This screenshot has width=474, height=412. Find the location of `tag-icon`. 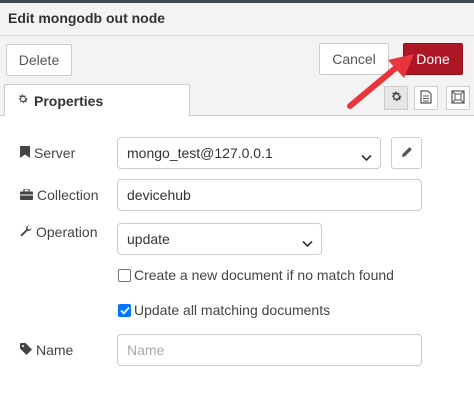

tag-icon is located at coordinates (28, 350).